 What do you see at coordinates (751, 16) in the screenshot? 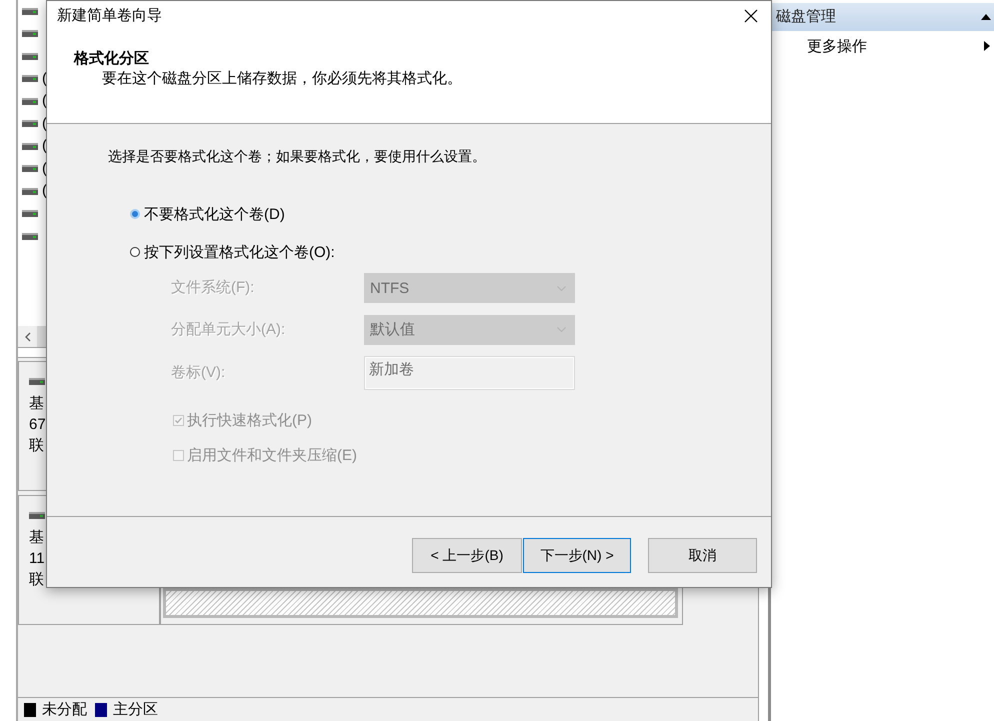
I see `close-icon` at bounding box center [751, 16].